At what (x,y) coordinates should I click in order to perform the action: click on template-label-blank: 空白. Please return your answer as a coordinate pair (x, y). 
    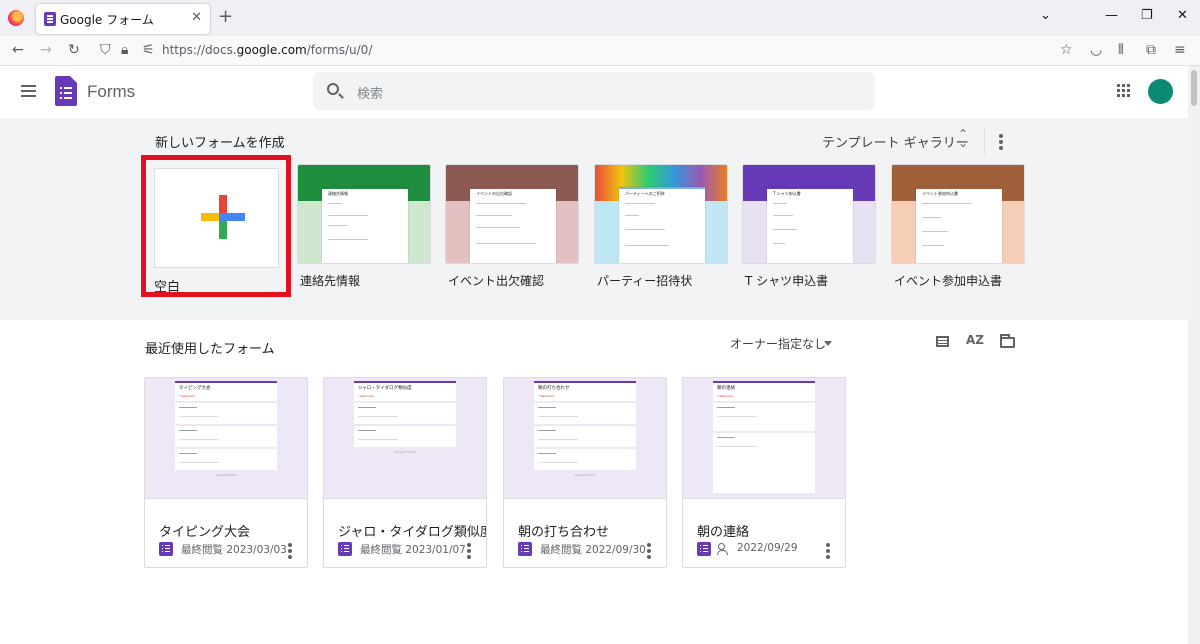
    Looking at the image, I should click on (167, 285).